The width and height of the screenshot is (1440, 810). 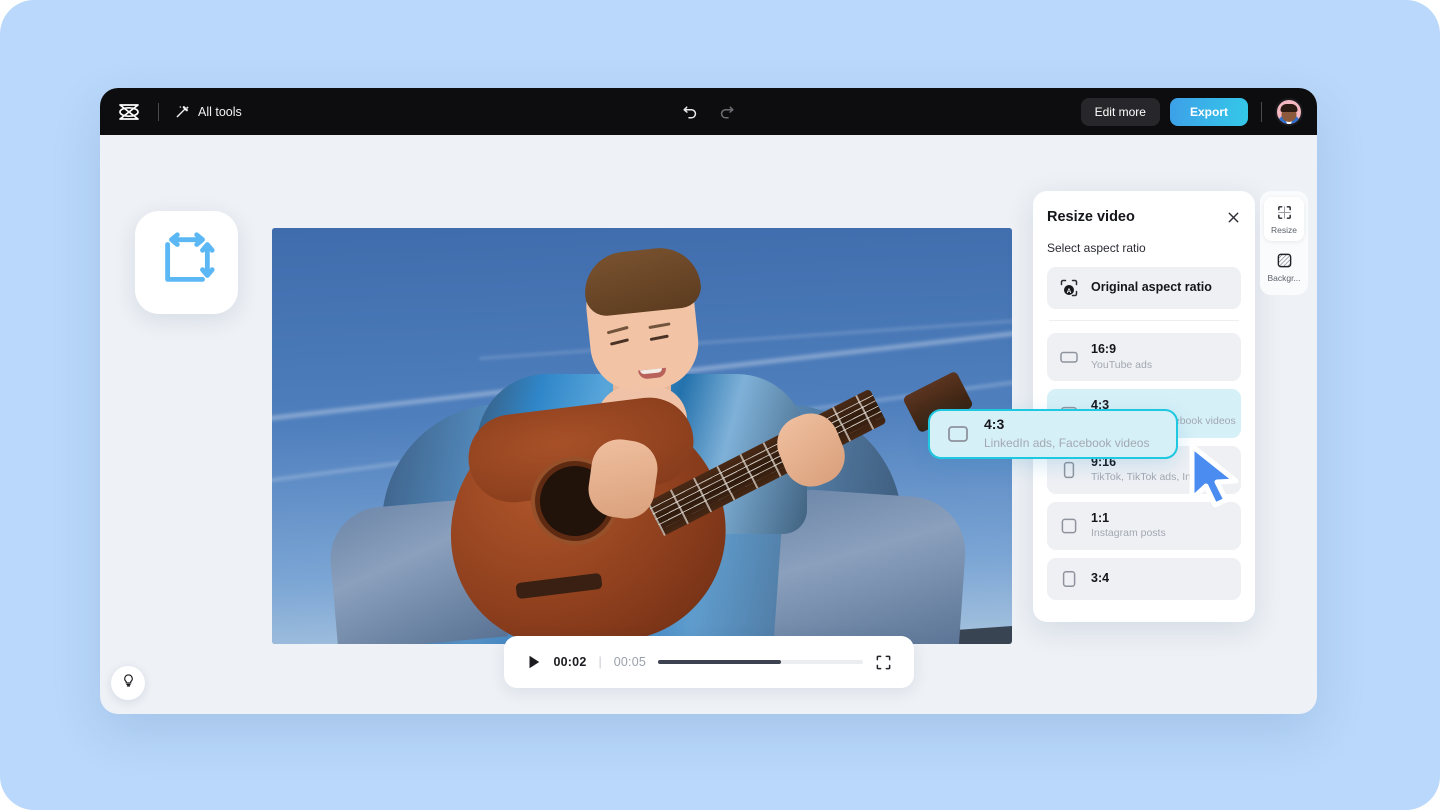 I want to click on panel-header: Resize video, so click(x=1144, y=217).